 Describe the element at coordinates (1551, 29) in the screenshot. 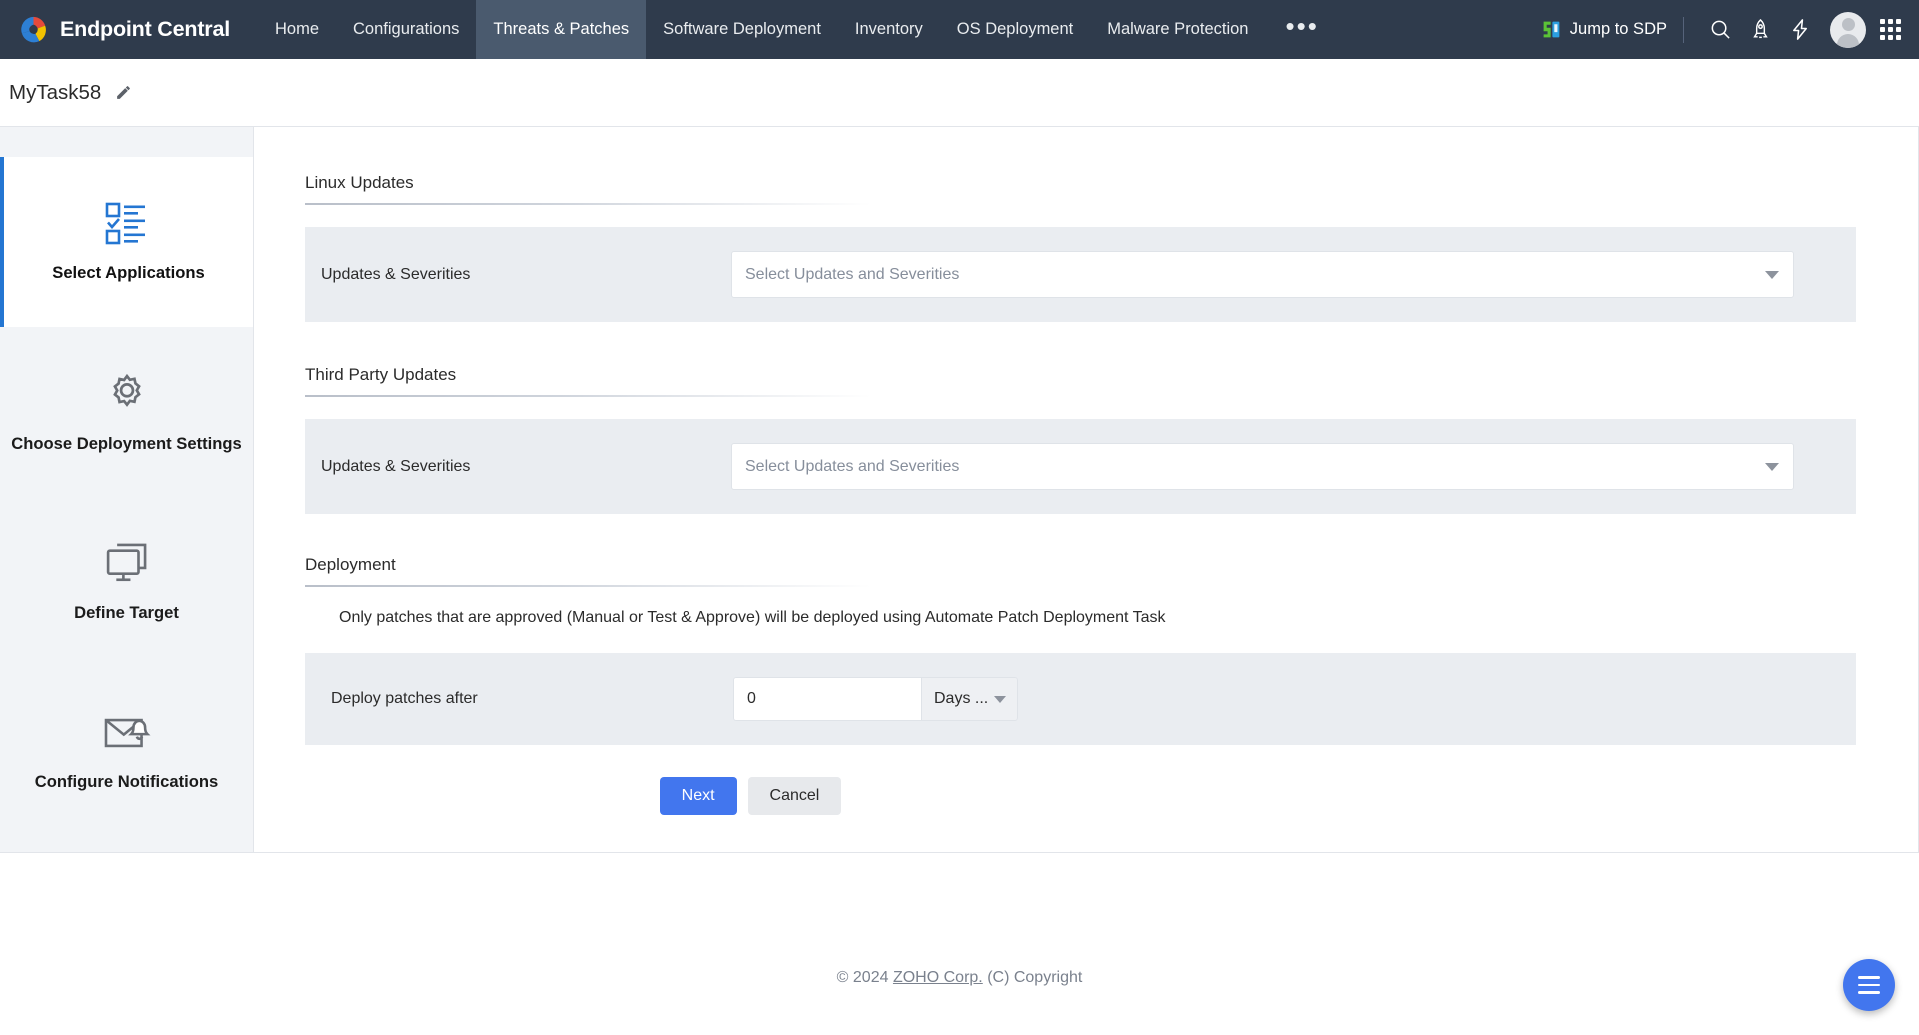

I see `sdp-logo-icon` at that location.